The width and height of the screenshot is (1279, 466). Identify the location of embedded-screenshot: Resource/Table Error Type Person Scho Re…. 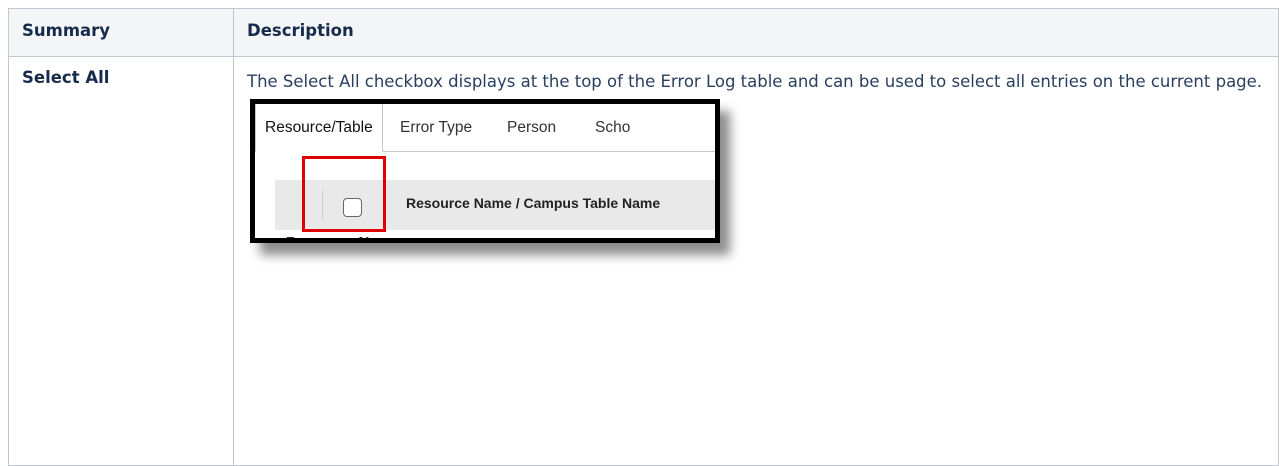
(490, 179).